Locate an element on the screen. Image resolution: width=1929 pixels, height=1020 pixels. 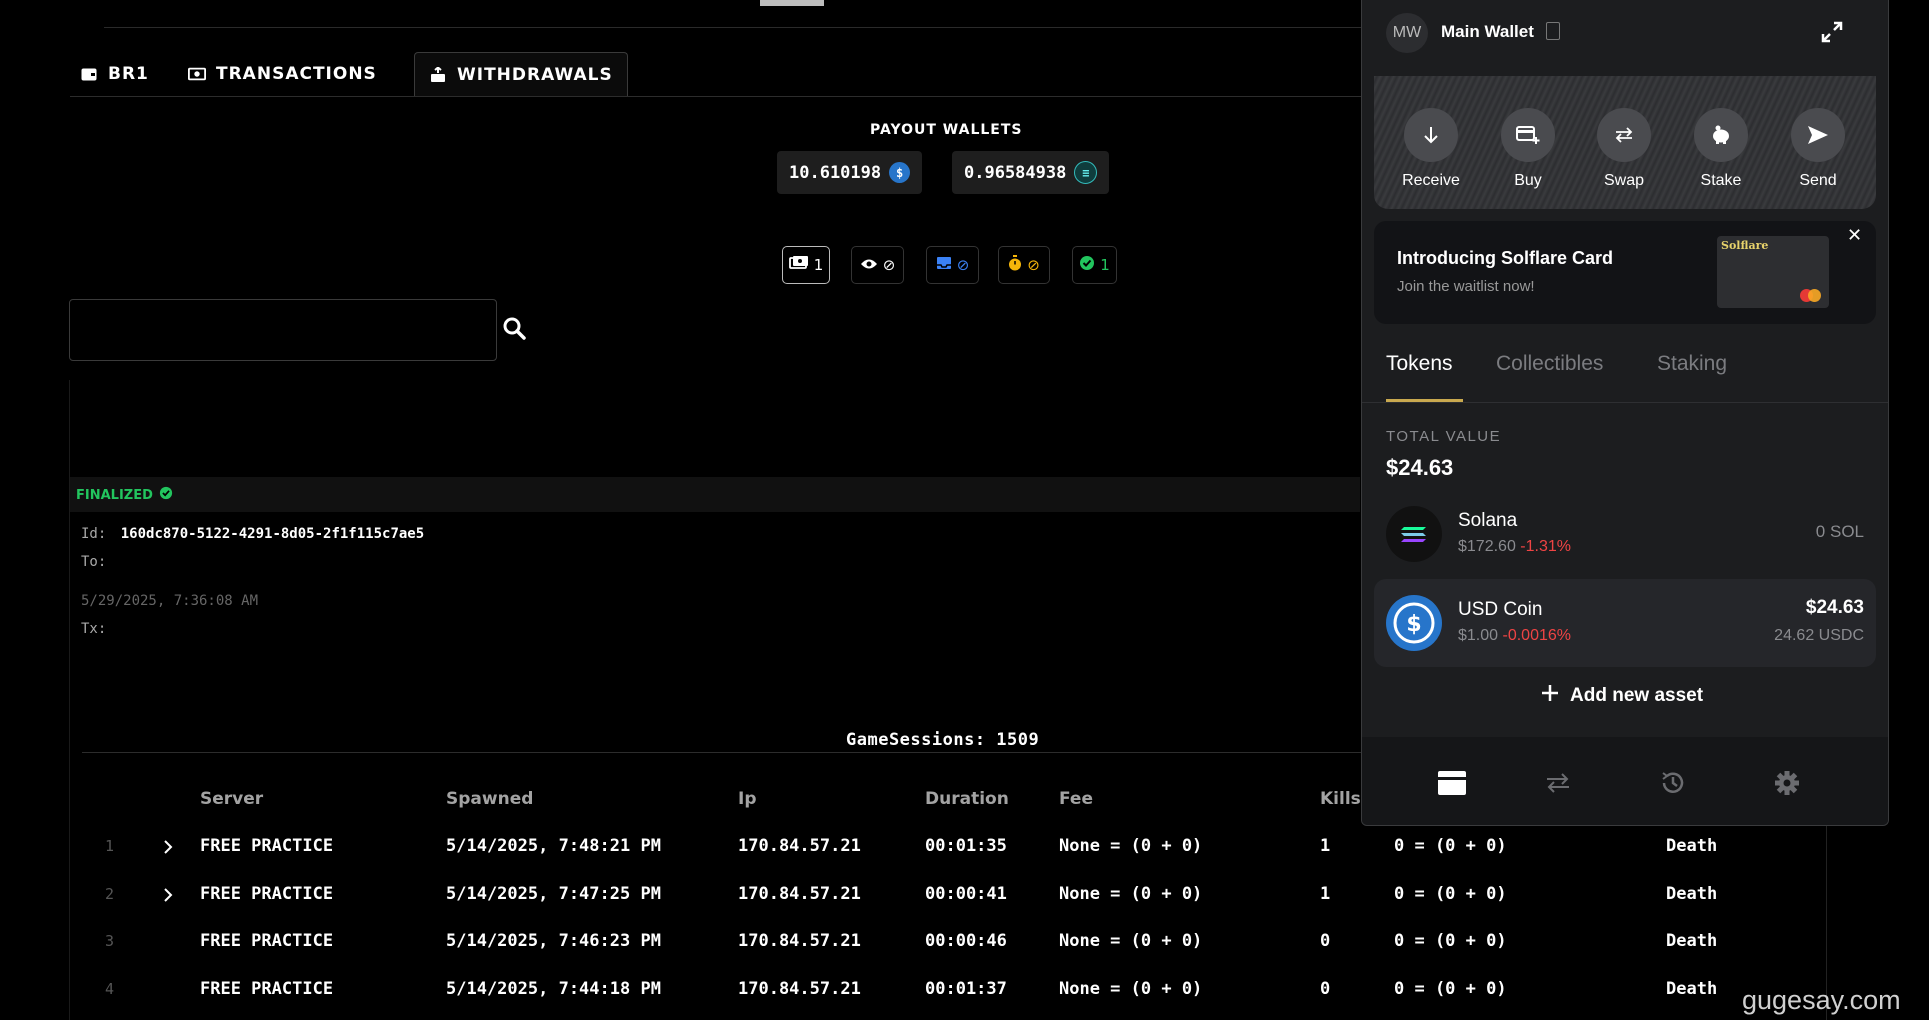
send-icon is located at coordinates (1818, 135).